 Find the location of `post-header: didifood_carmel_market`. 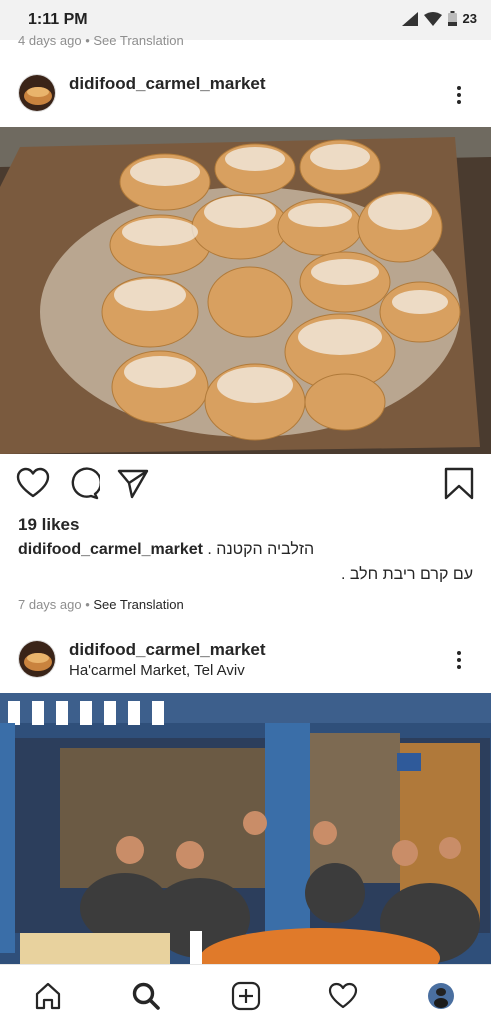

post-header: didifood_carmel_market is located at coordinates (245, 94).